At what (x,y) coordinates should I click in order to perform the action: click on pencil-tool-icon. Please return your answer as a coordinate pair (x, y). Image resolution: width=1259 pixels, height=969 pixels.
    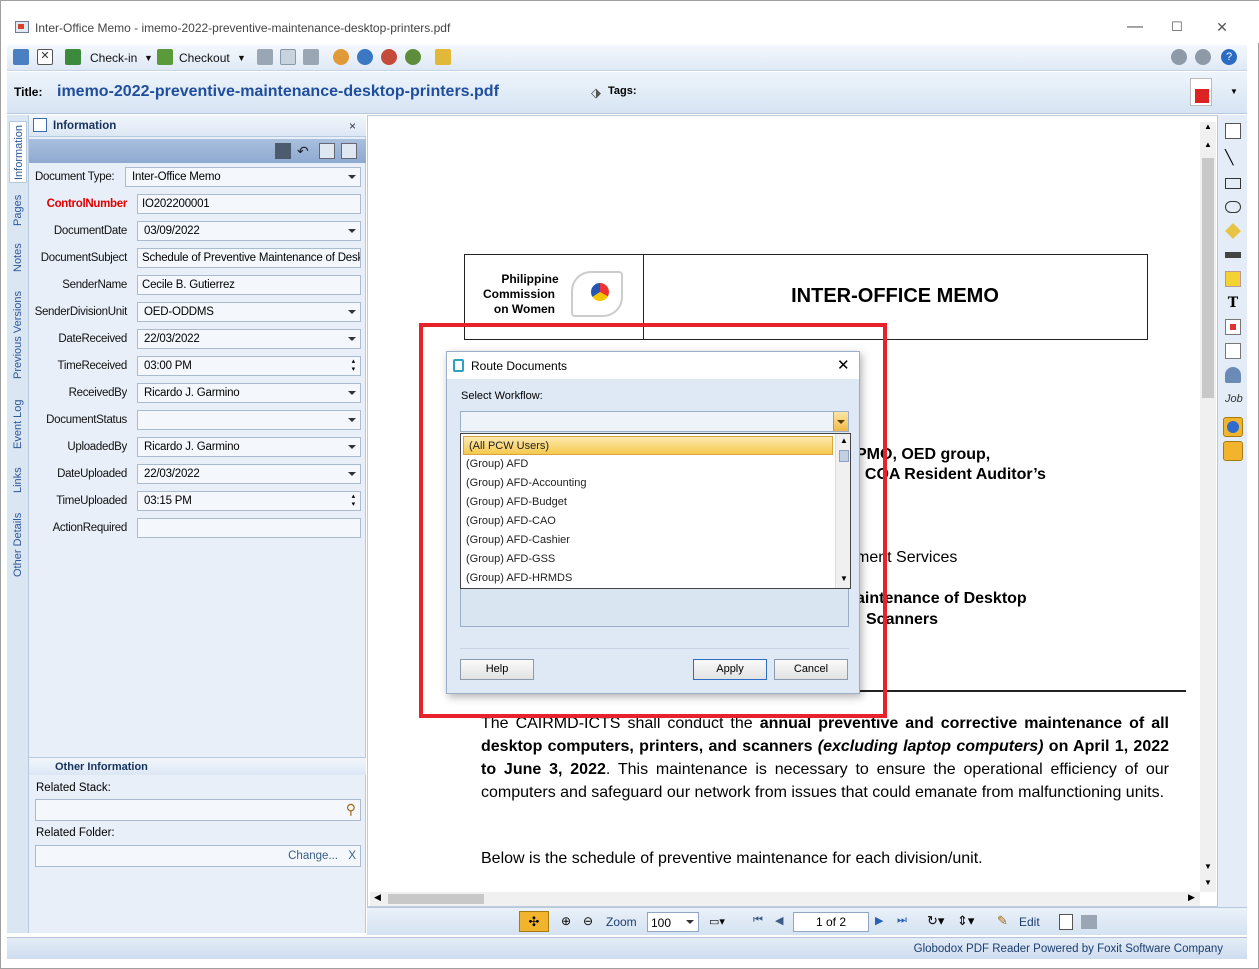
    Looking at the image, I should click on (1233, 231).